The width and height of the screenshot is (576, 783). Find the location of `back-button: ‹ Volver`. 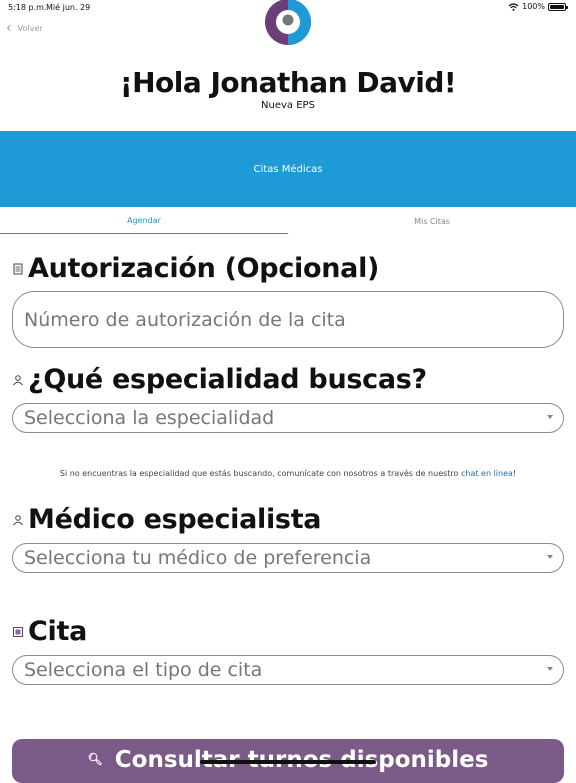

back-button: ‹ Volver is located at coordinates (24, 28).